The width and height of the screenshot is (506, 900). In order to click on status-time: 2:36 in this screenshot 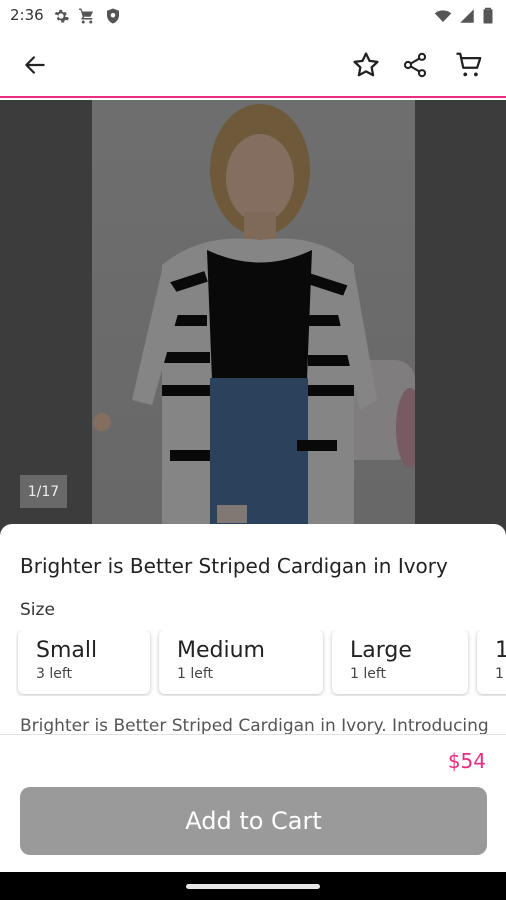, I will do `click(27, 15)`.